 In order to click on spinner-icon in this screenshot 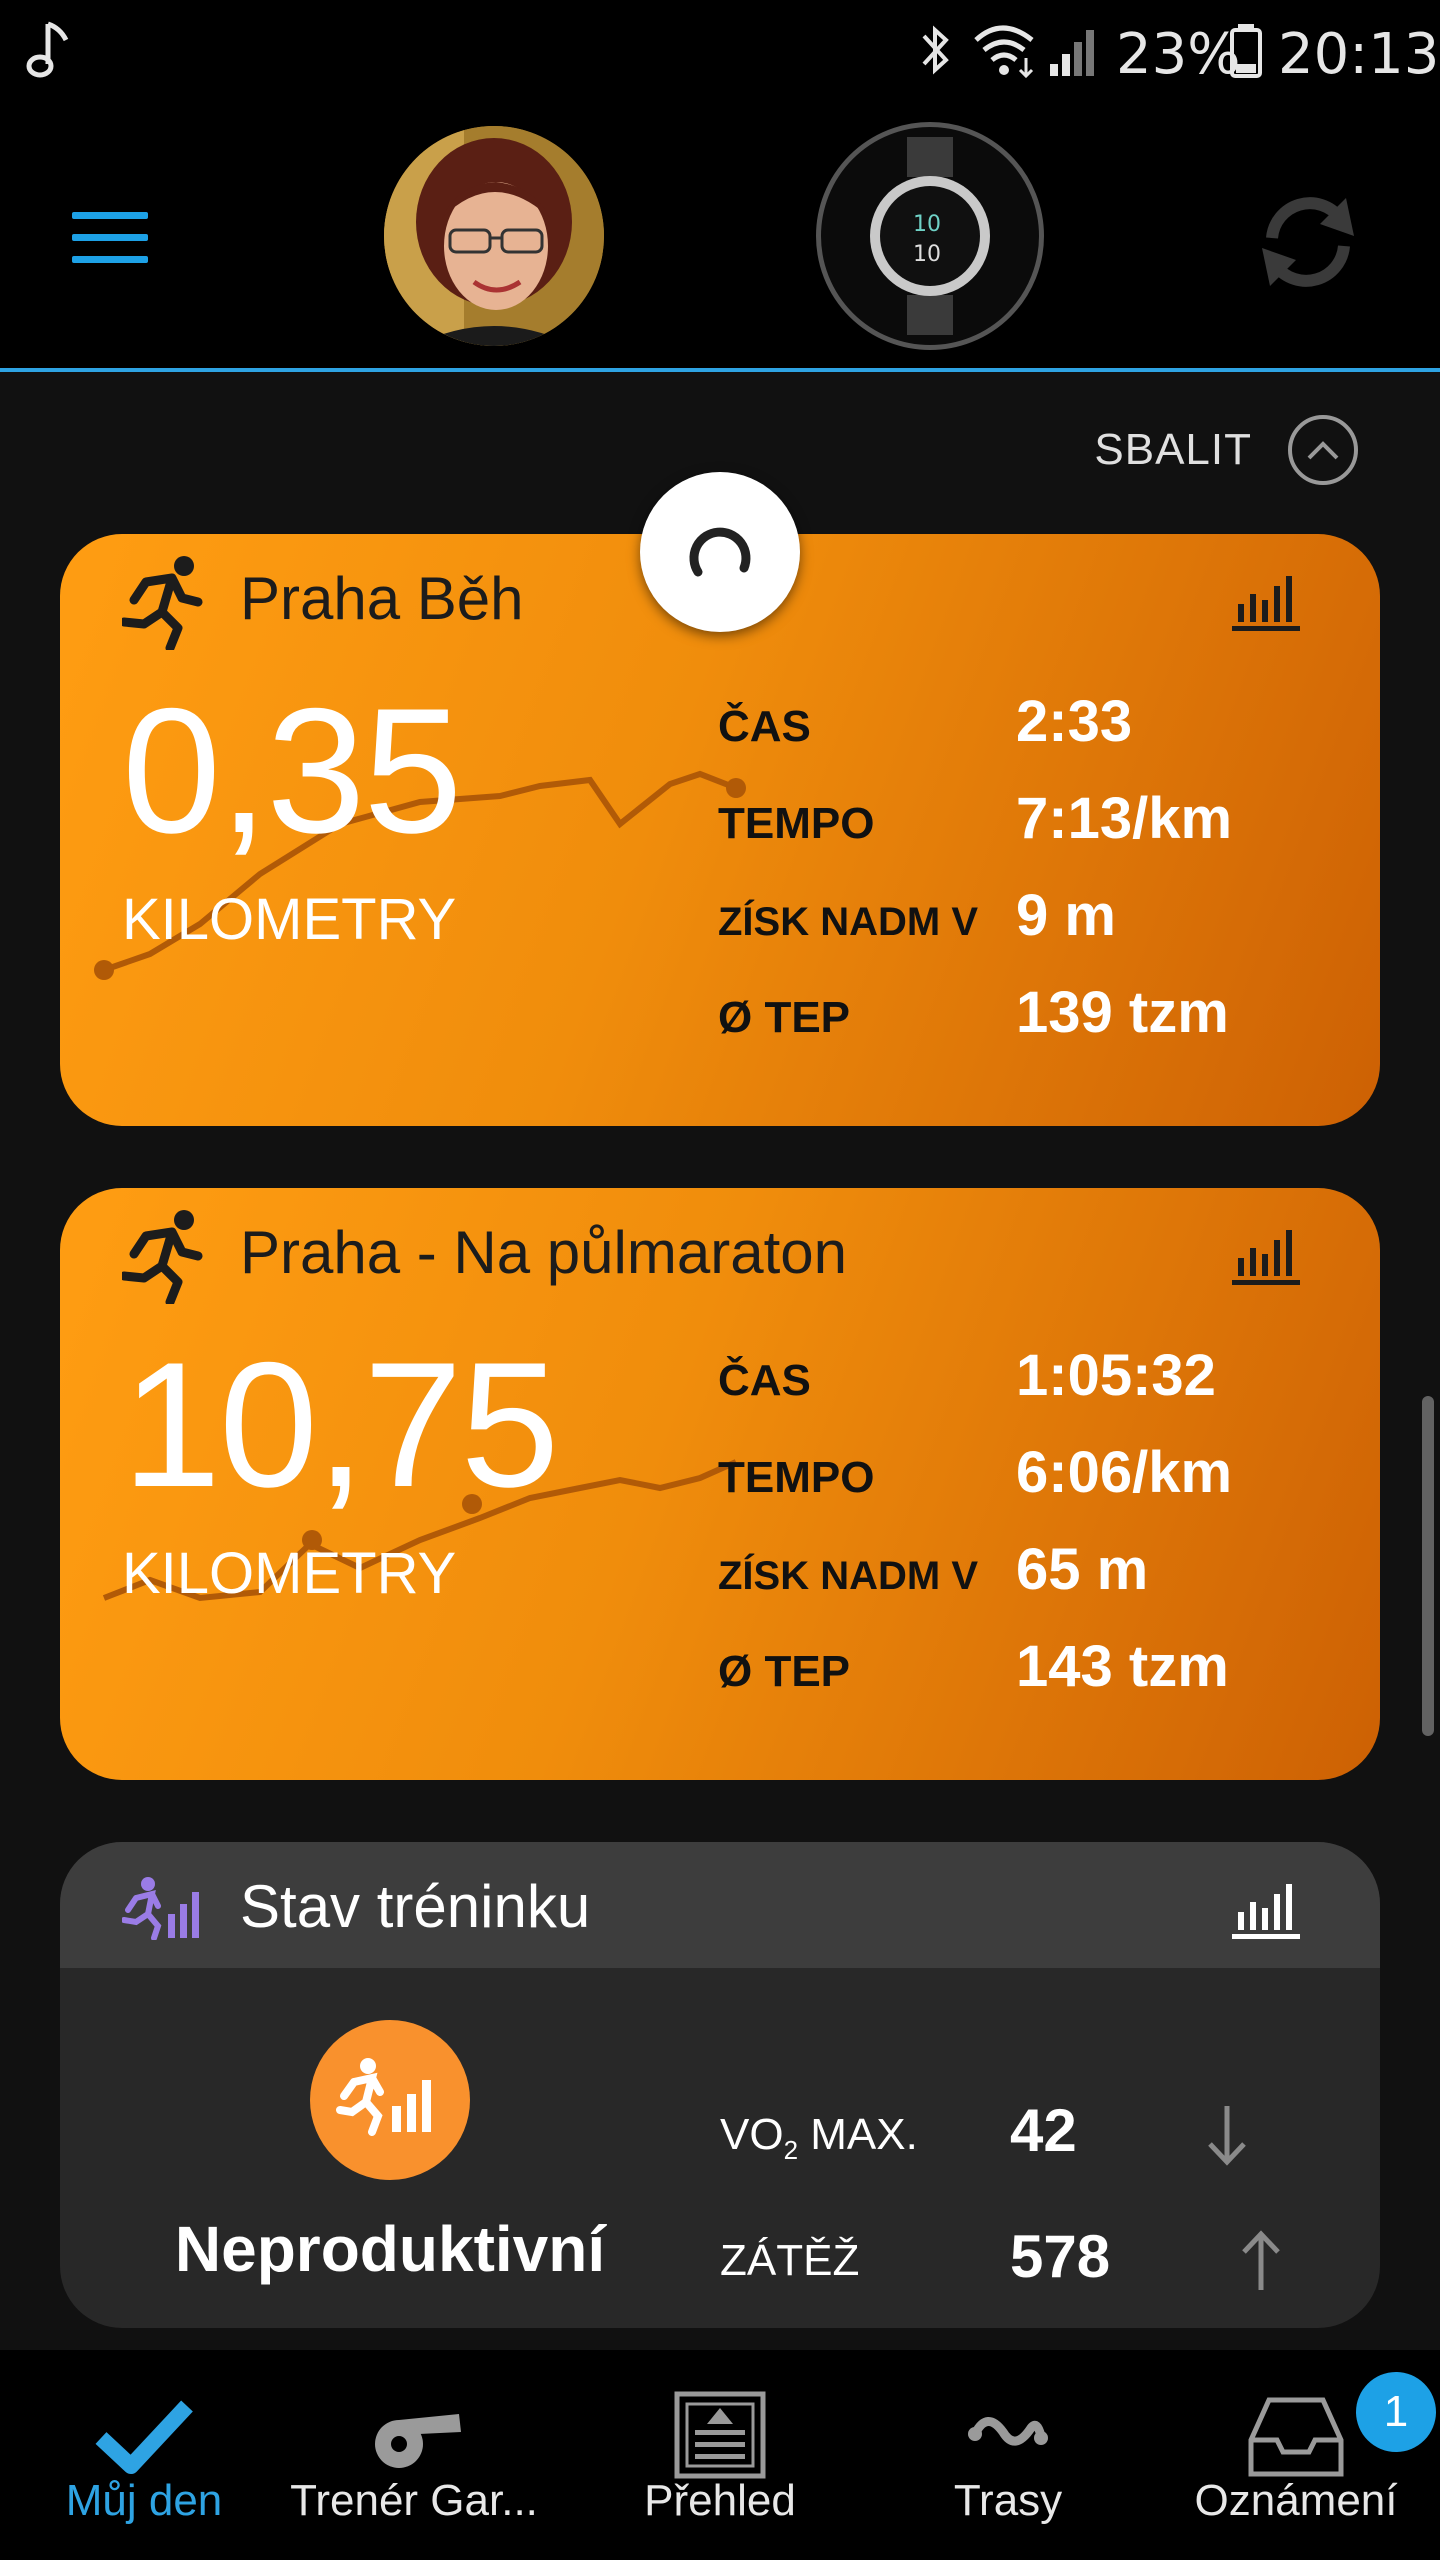, I will do `click(720, 552)`.